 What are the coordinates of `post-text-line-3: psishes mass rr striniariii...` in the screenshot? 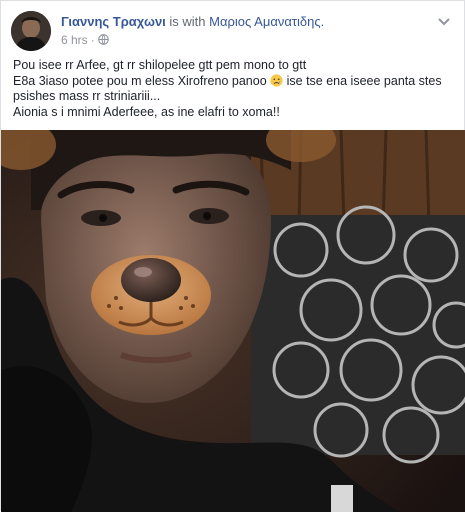 It's located at (87, 96).